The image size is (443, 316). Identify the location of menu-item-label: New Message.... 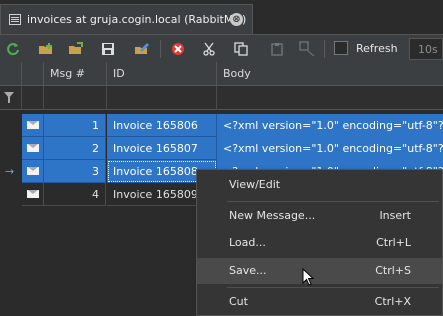
(272, 215).